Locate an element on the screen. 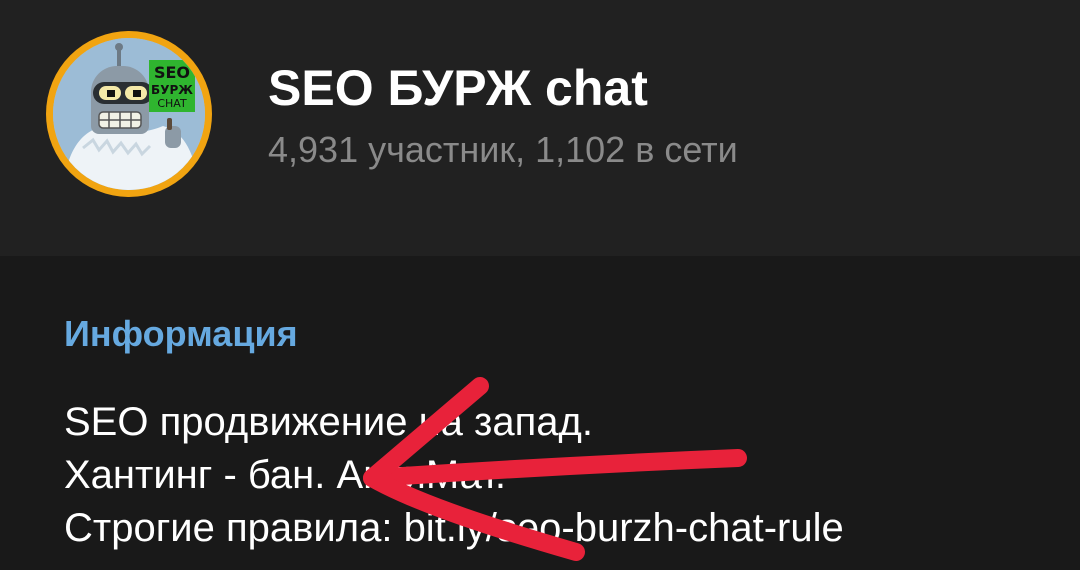 The width and height of the screenshot is (1080, 570). description-line-2: Хантинг - бан. АнтиМат. is located at coordinates (285, 475).